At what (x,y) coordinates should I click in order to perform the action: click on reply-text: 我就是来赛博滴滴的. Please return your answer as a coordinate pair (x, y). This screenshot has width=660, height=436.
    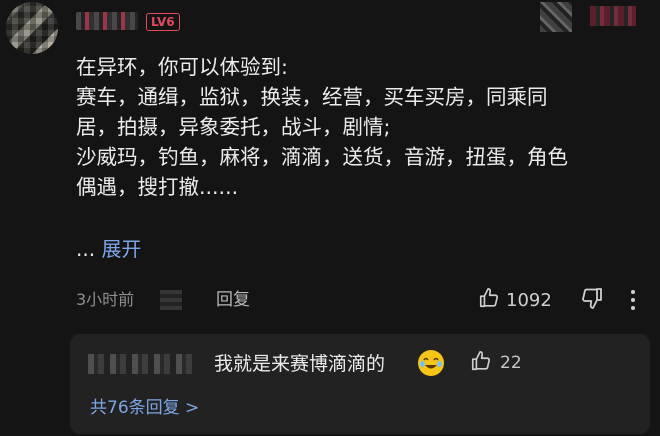
    Looking at the image, I should click on (300, 364).